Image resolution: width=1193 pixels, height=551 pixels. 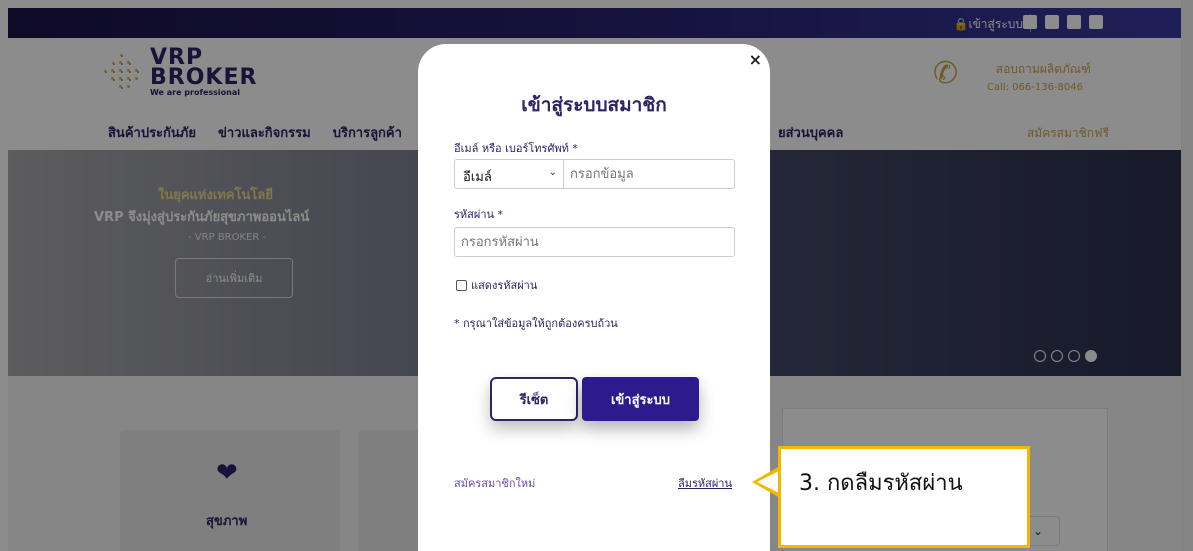 I want to click on login-button: เข้าสู่ระบบ, so click(x=640, y=399).